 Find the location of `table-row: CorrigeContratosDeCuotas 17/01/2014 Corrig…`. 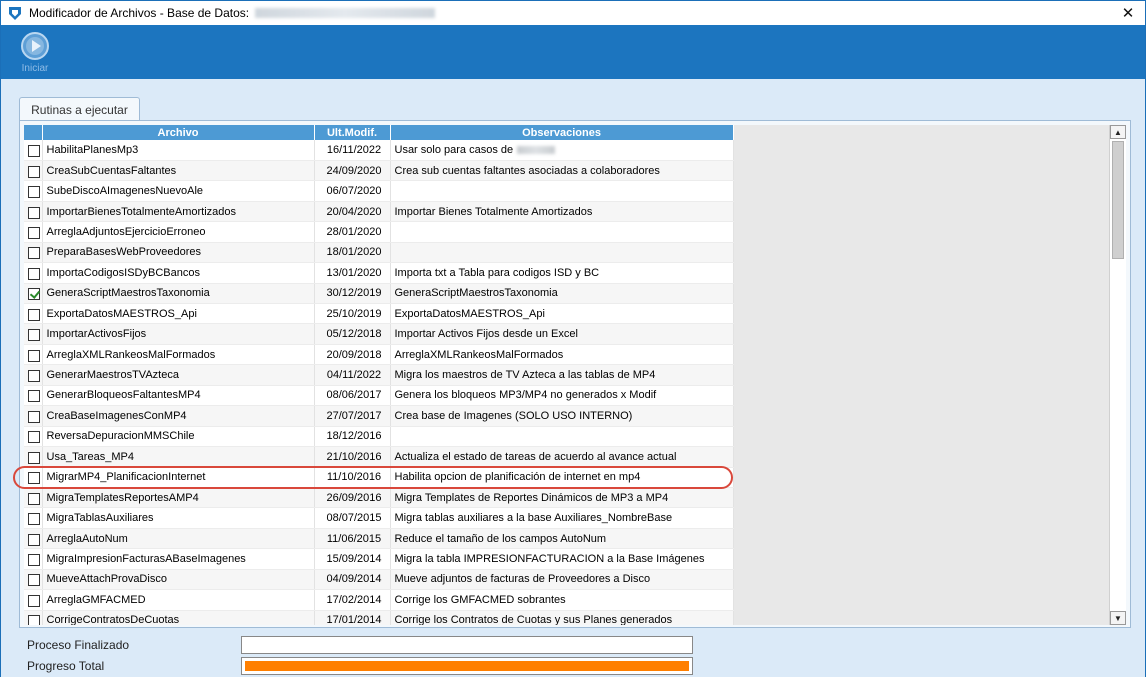

table-row: CorrigeContratosDeCuotas 17/01/2014 Corrig… is located at coordinates (379, 617).